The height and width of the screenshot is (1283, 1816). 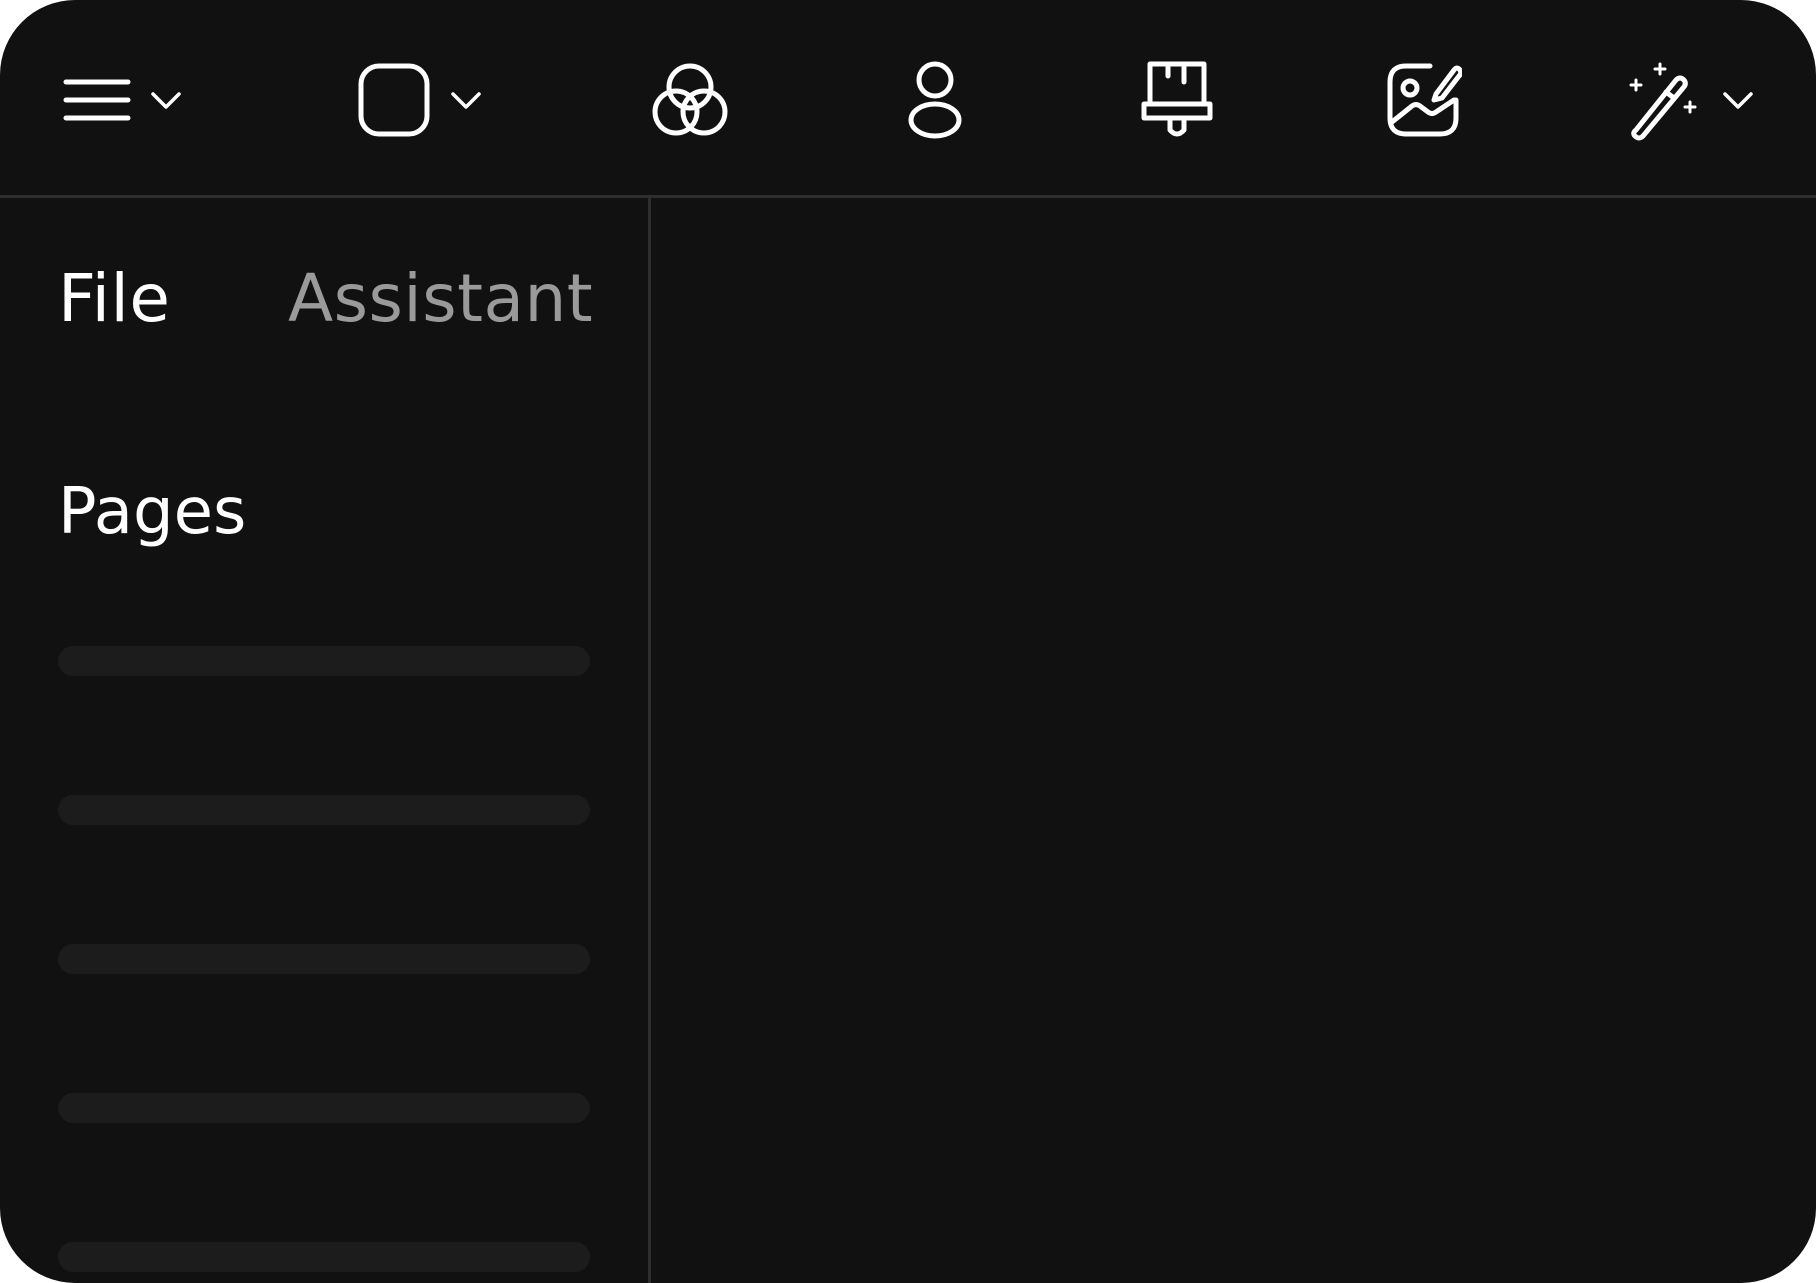 I want to click on menu-button, so click(x=122, y=100).